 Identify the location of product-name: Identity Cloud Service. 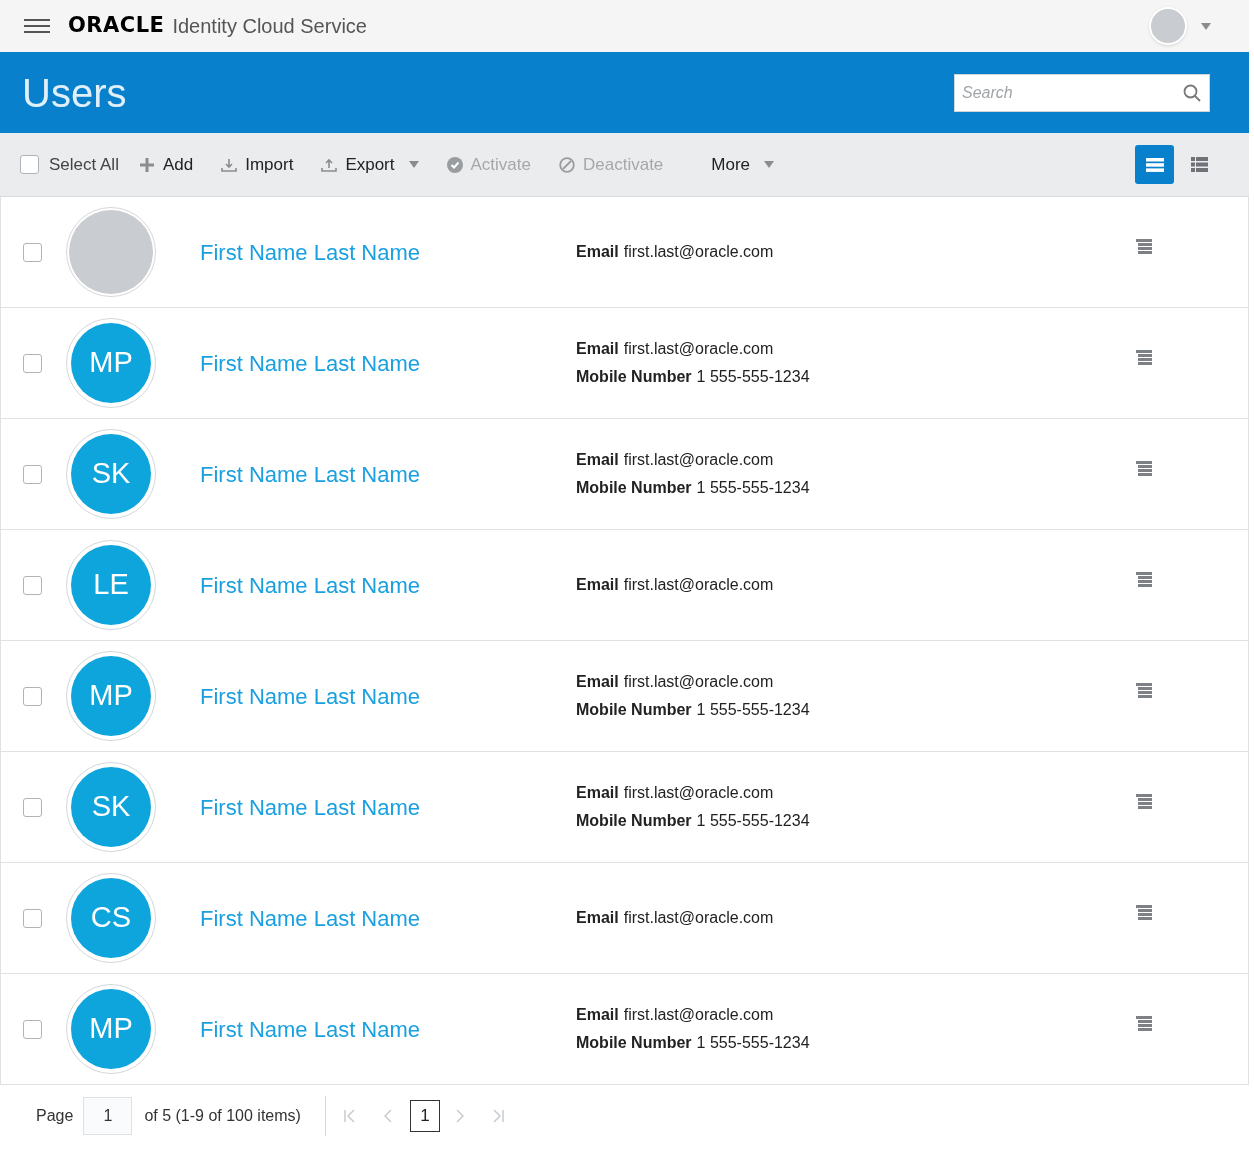
(269, 26).